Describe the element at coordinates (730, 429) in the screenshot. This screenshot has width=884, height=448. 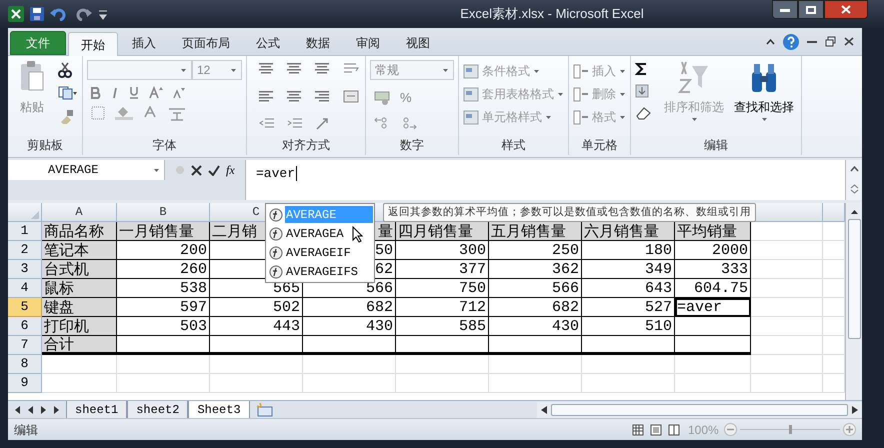
I see `zoom-out-icon` at that location.